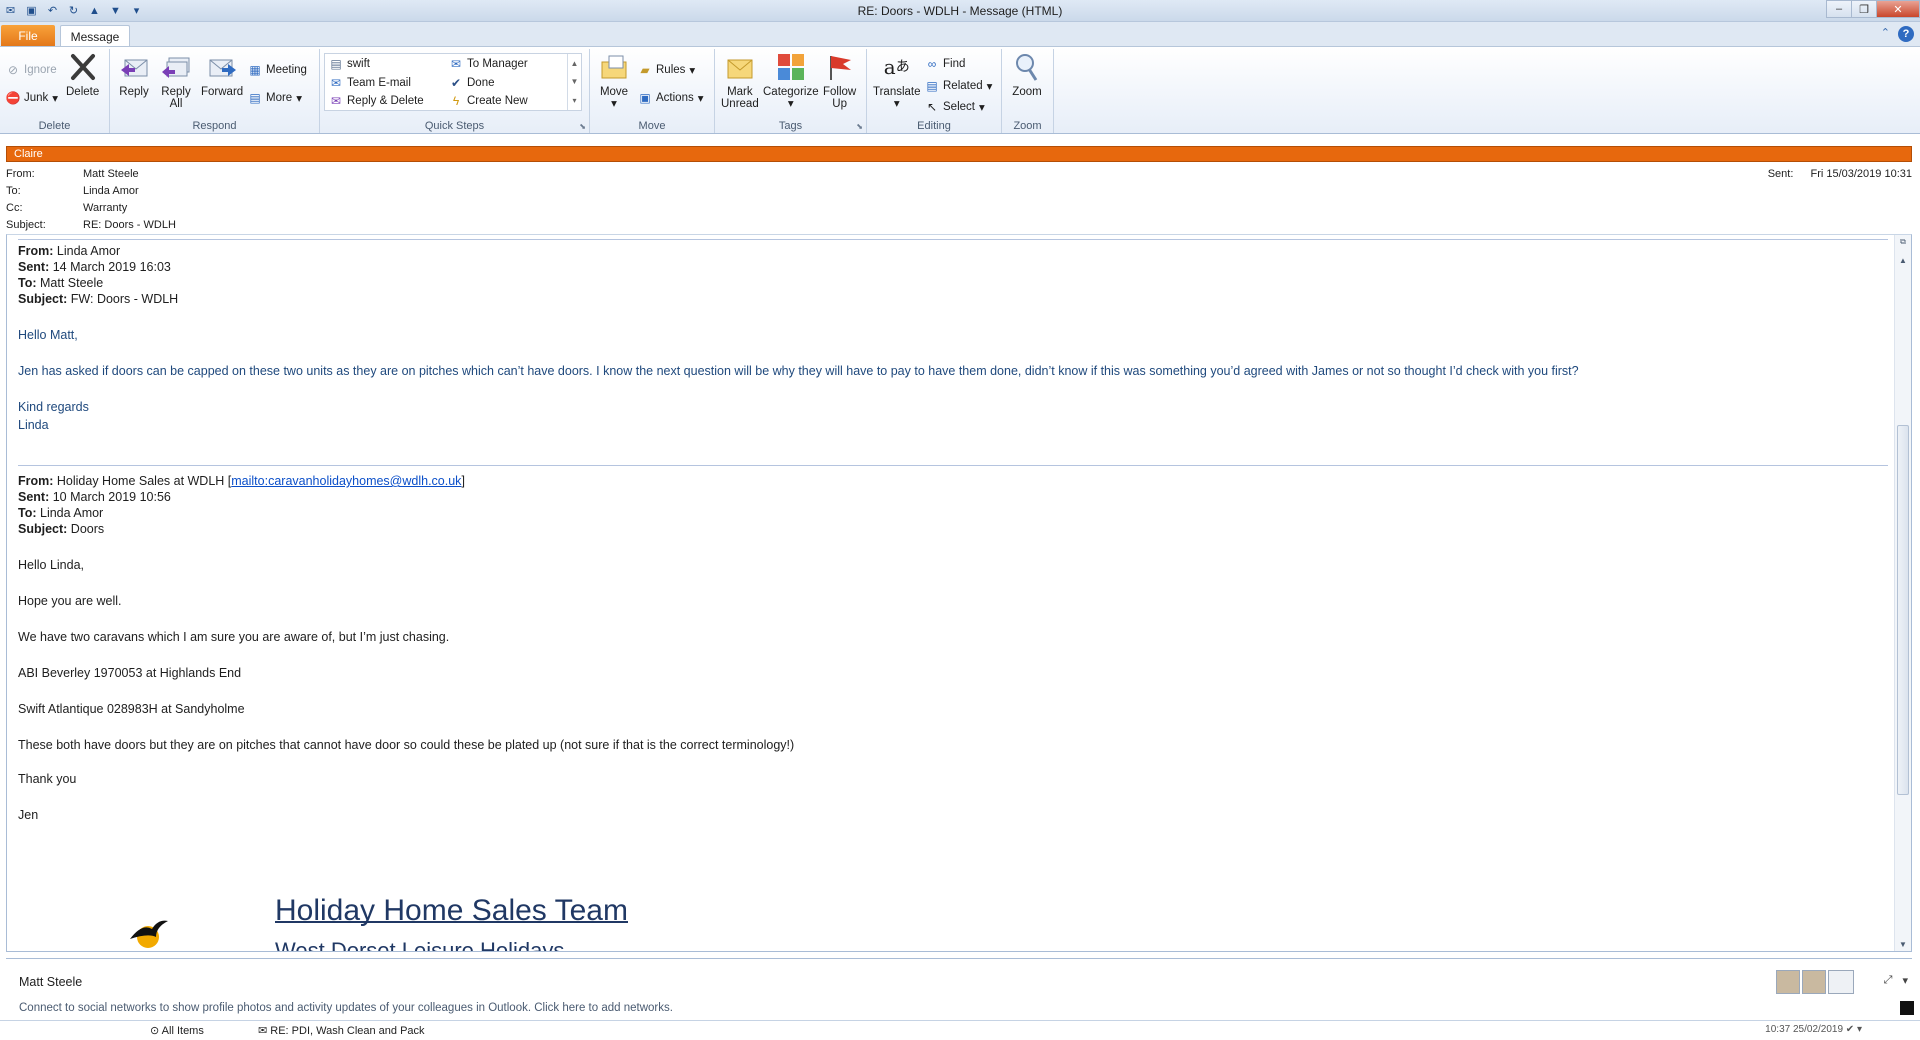 The image size is (1920, 1040). What do you see at coordinates (1903, 610) in the screenshot?
I see `scrollbar-thumb` at bounding box center [1903, 610].